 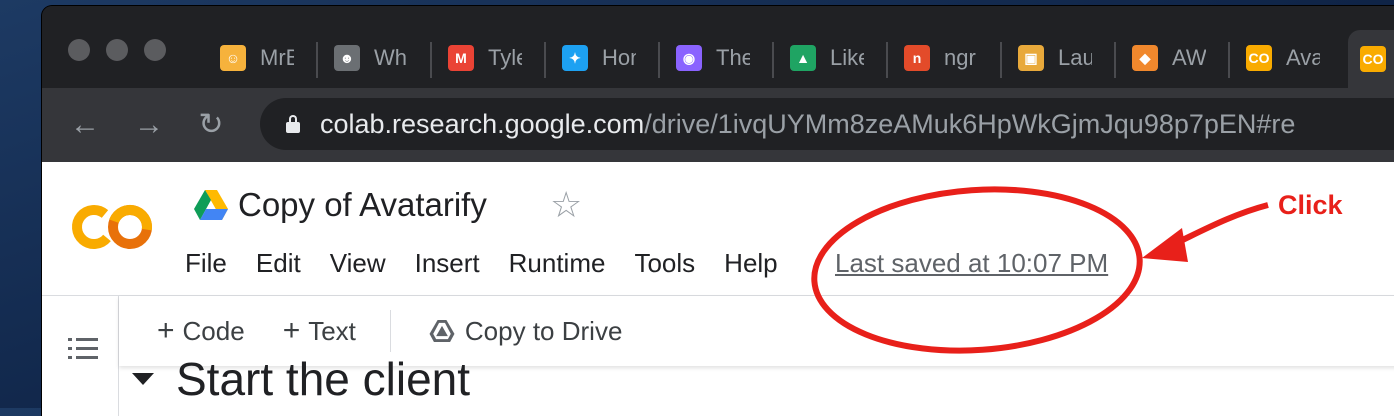 I want to click on add-code-label: Code, so click(x=213, y=330).